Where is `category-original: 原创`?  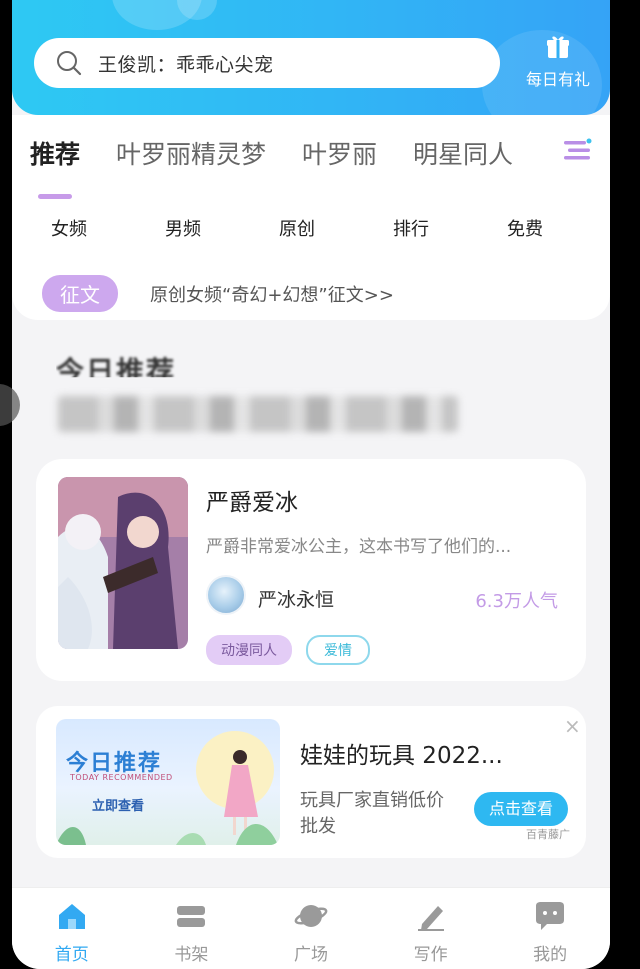 category-original: 原创 is located at coordinates (297, 228).